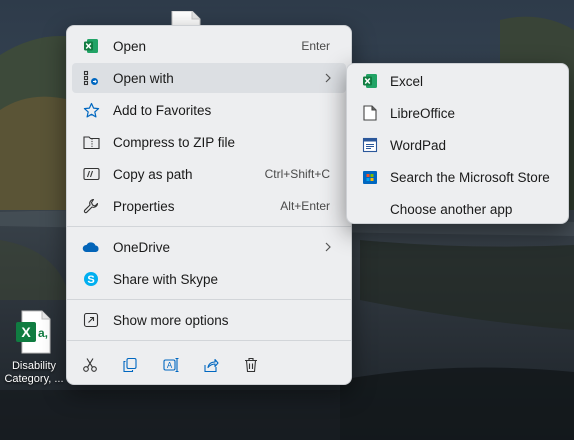  Describe the element at coordinates (457, 81) in the screenshot. I see `submenu-item-excel: Excel` at that location.